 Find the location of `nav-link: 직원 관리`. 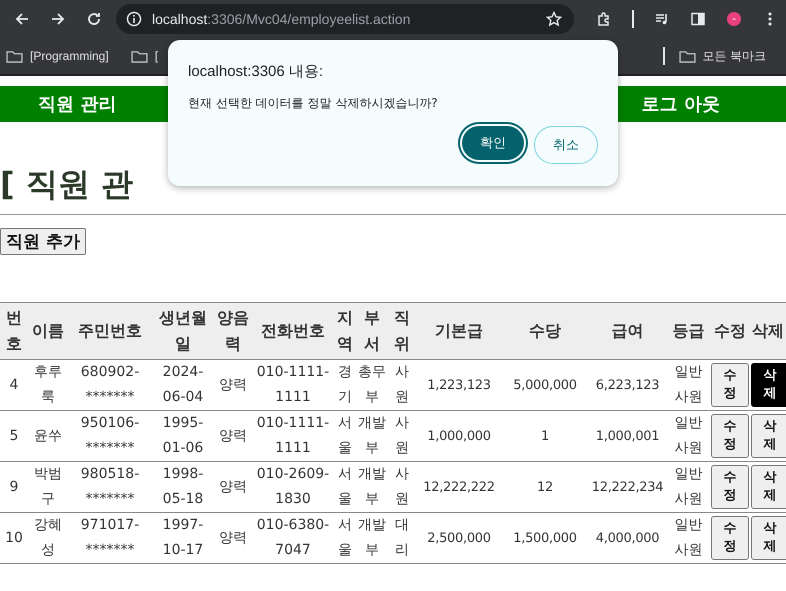

nav-link: 직원 관리 is located at coordinates (77, 104).